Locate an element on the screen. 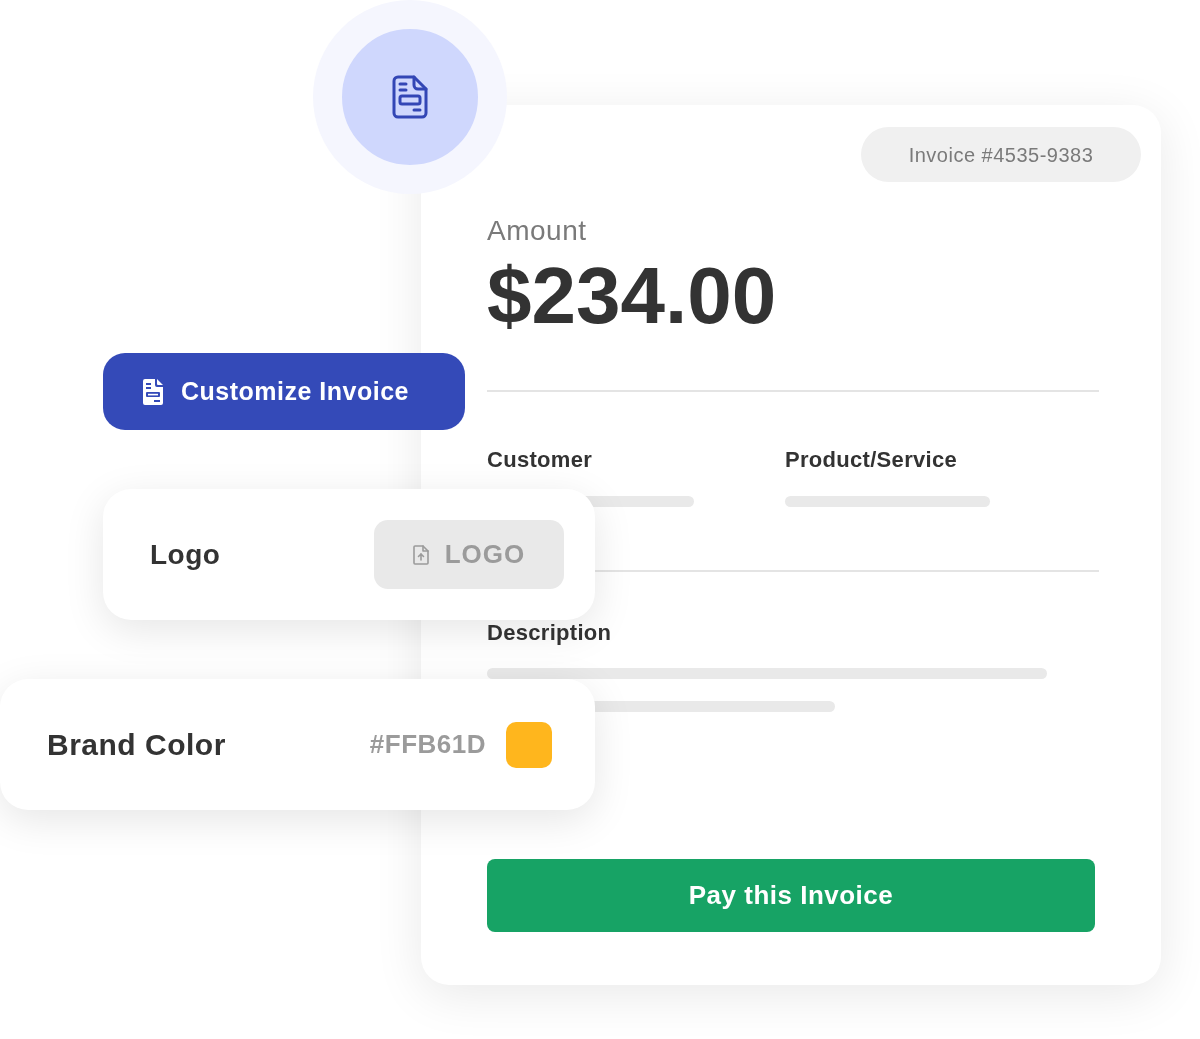 This screenshot has height=1039, width=1200. amount-label: Amount is located at coordinates (537, 231).